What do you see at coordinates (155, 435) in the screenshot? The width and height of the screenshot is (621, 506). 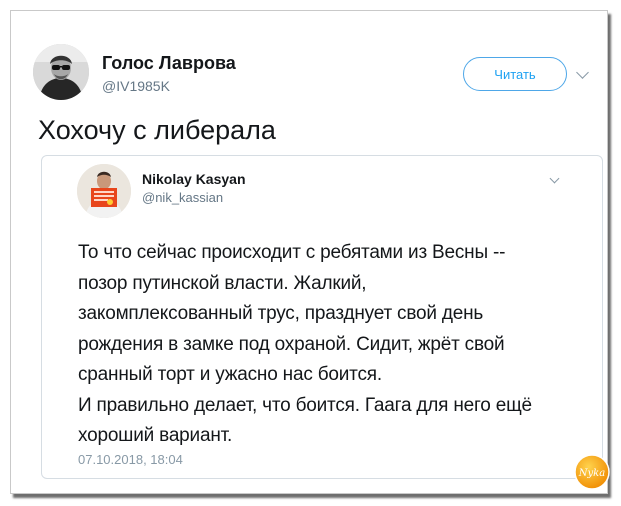 I see `quoted-text-line: хороший вариант.` at bounding box center [155, 435].